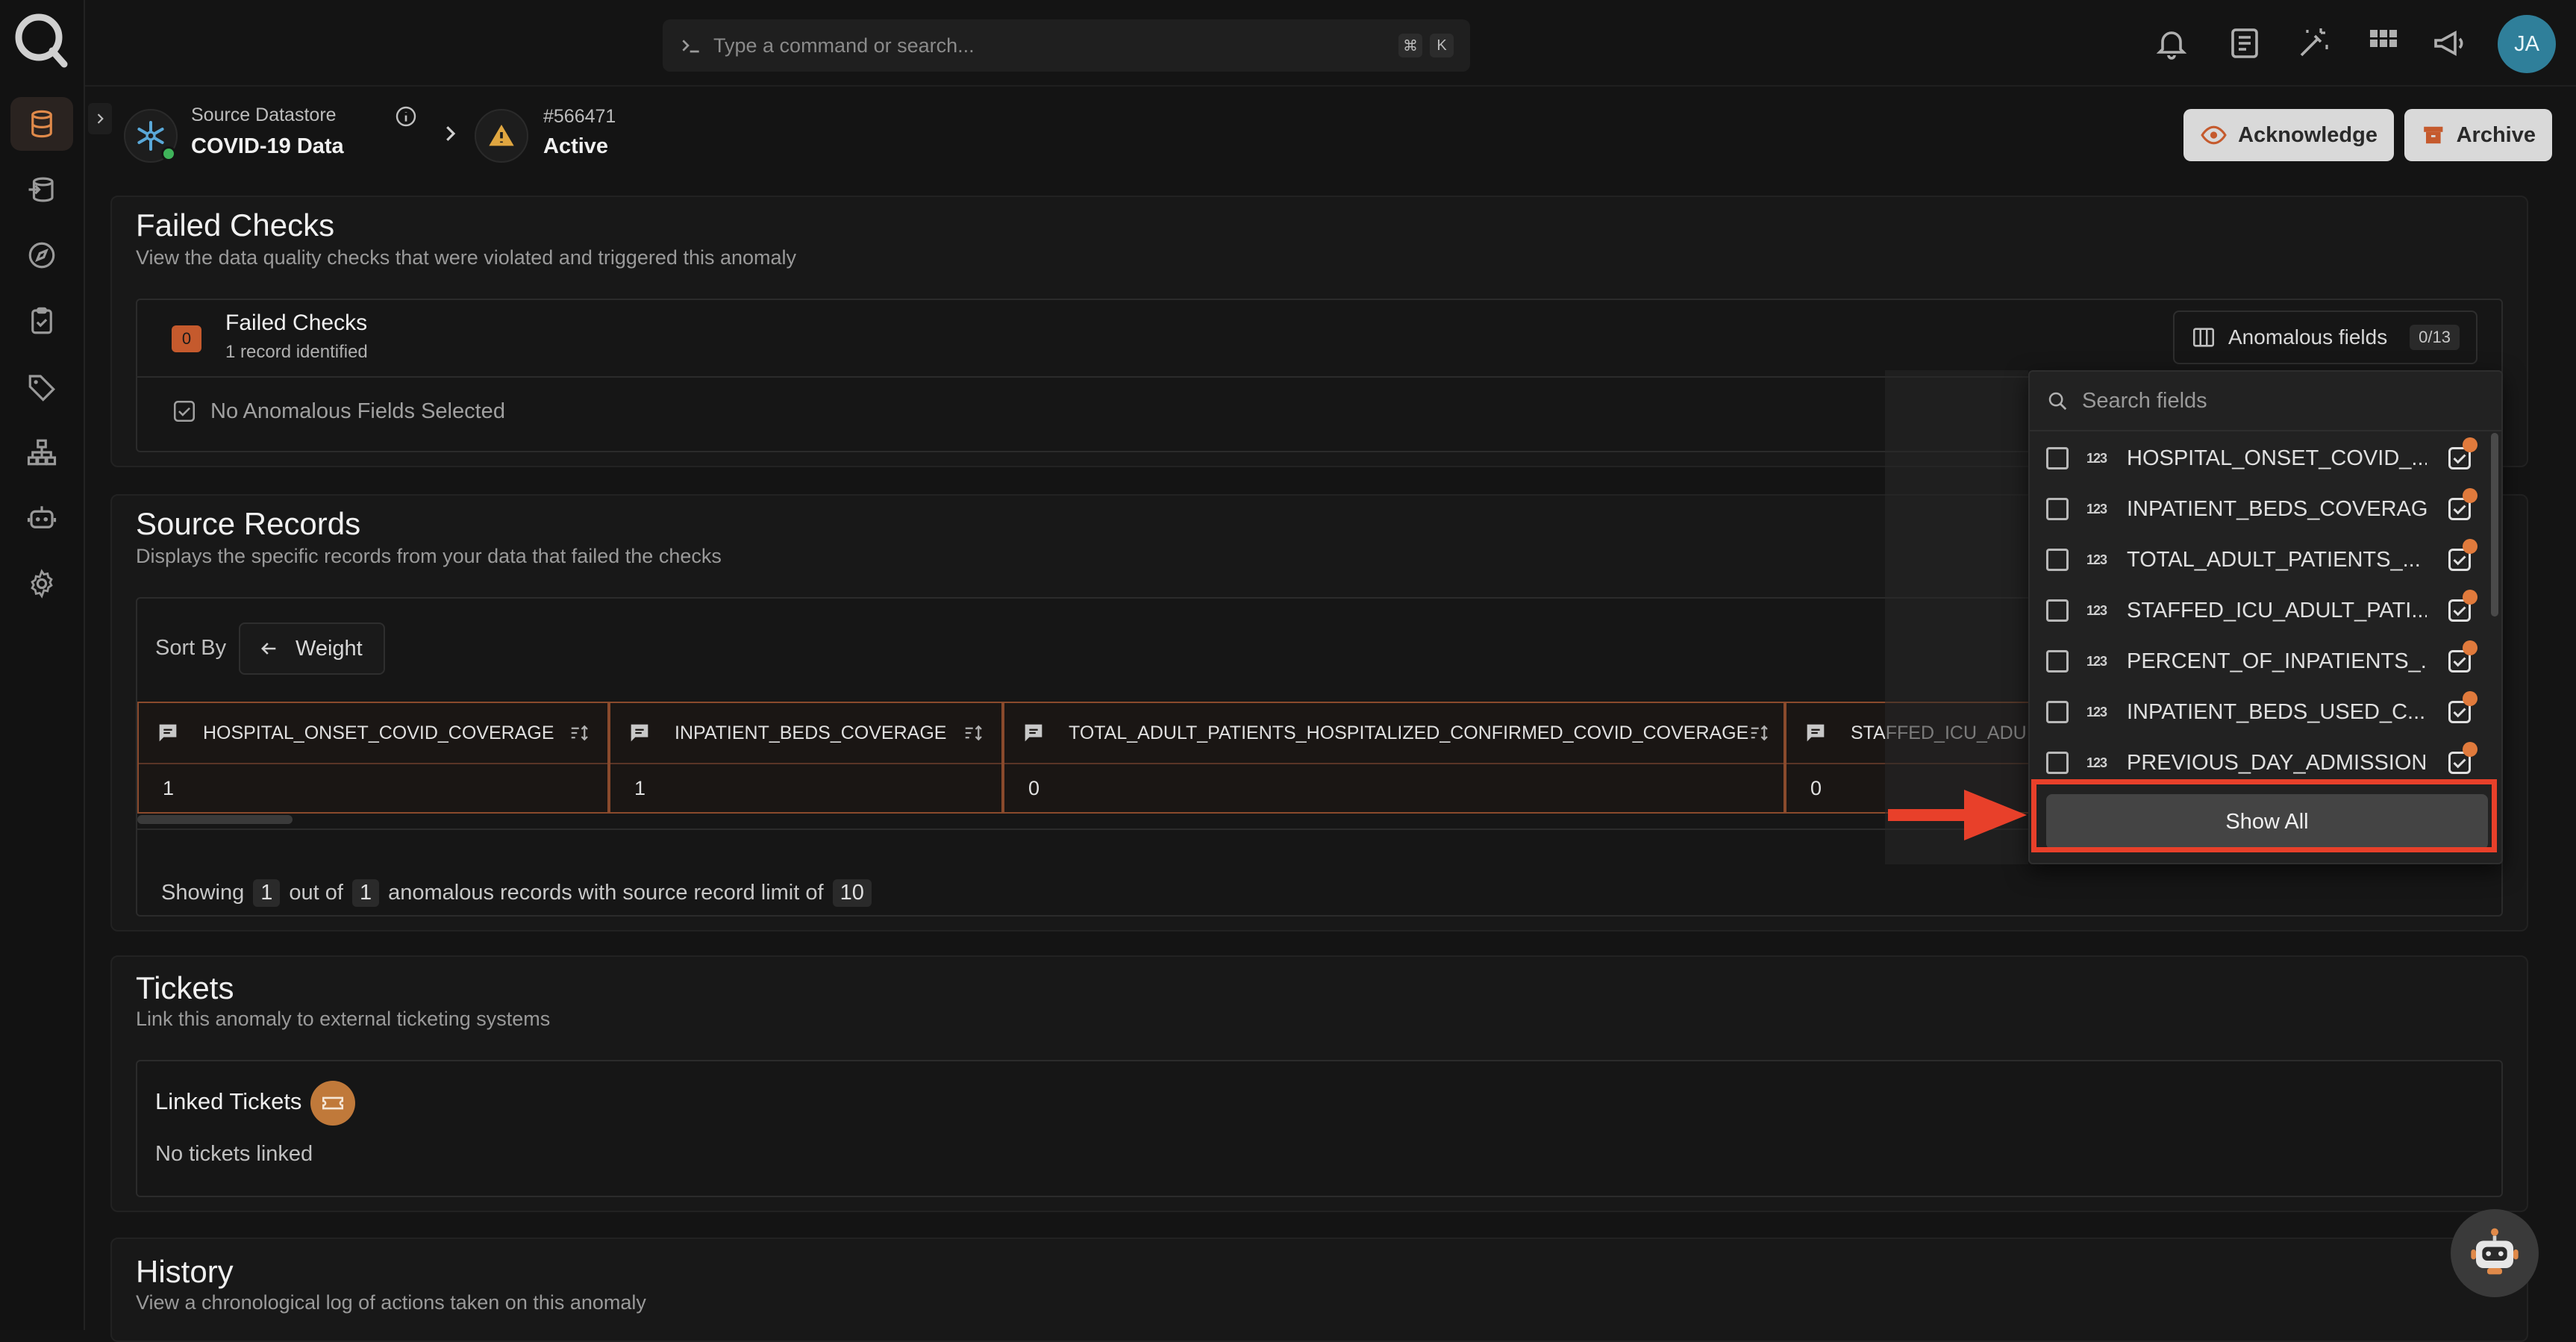  What do you see at coordinates (248, 523) in the screenshot?
I see `section-title: Source Records` at bounding box center [248, 523].